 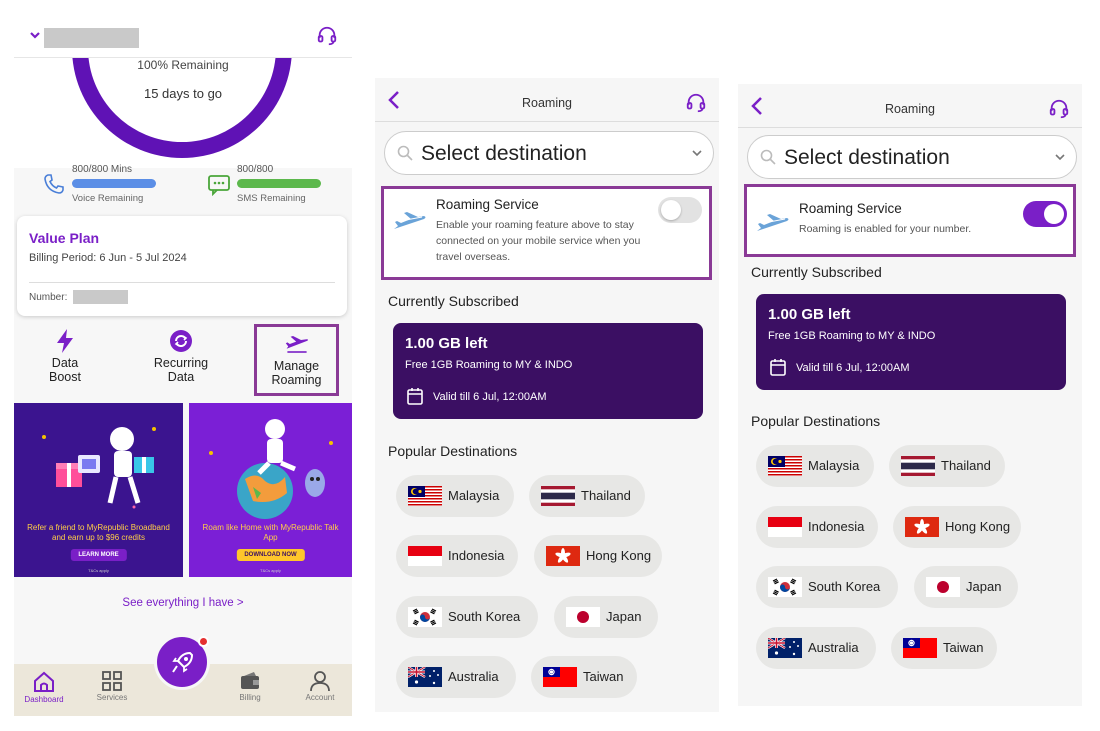 I want to click on manage-roaming-label: Manage Roaming, so click(x=296, y=373).